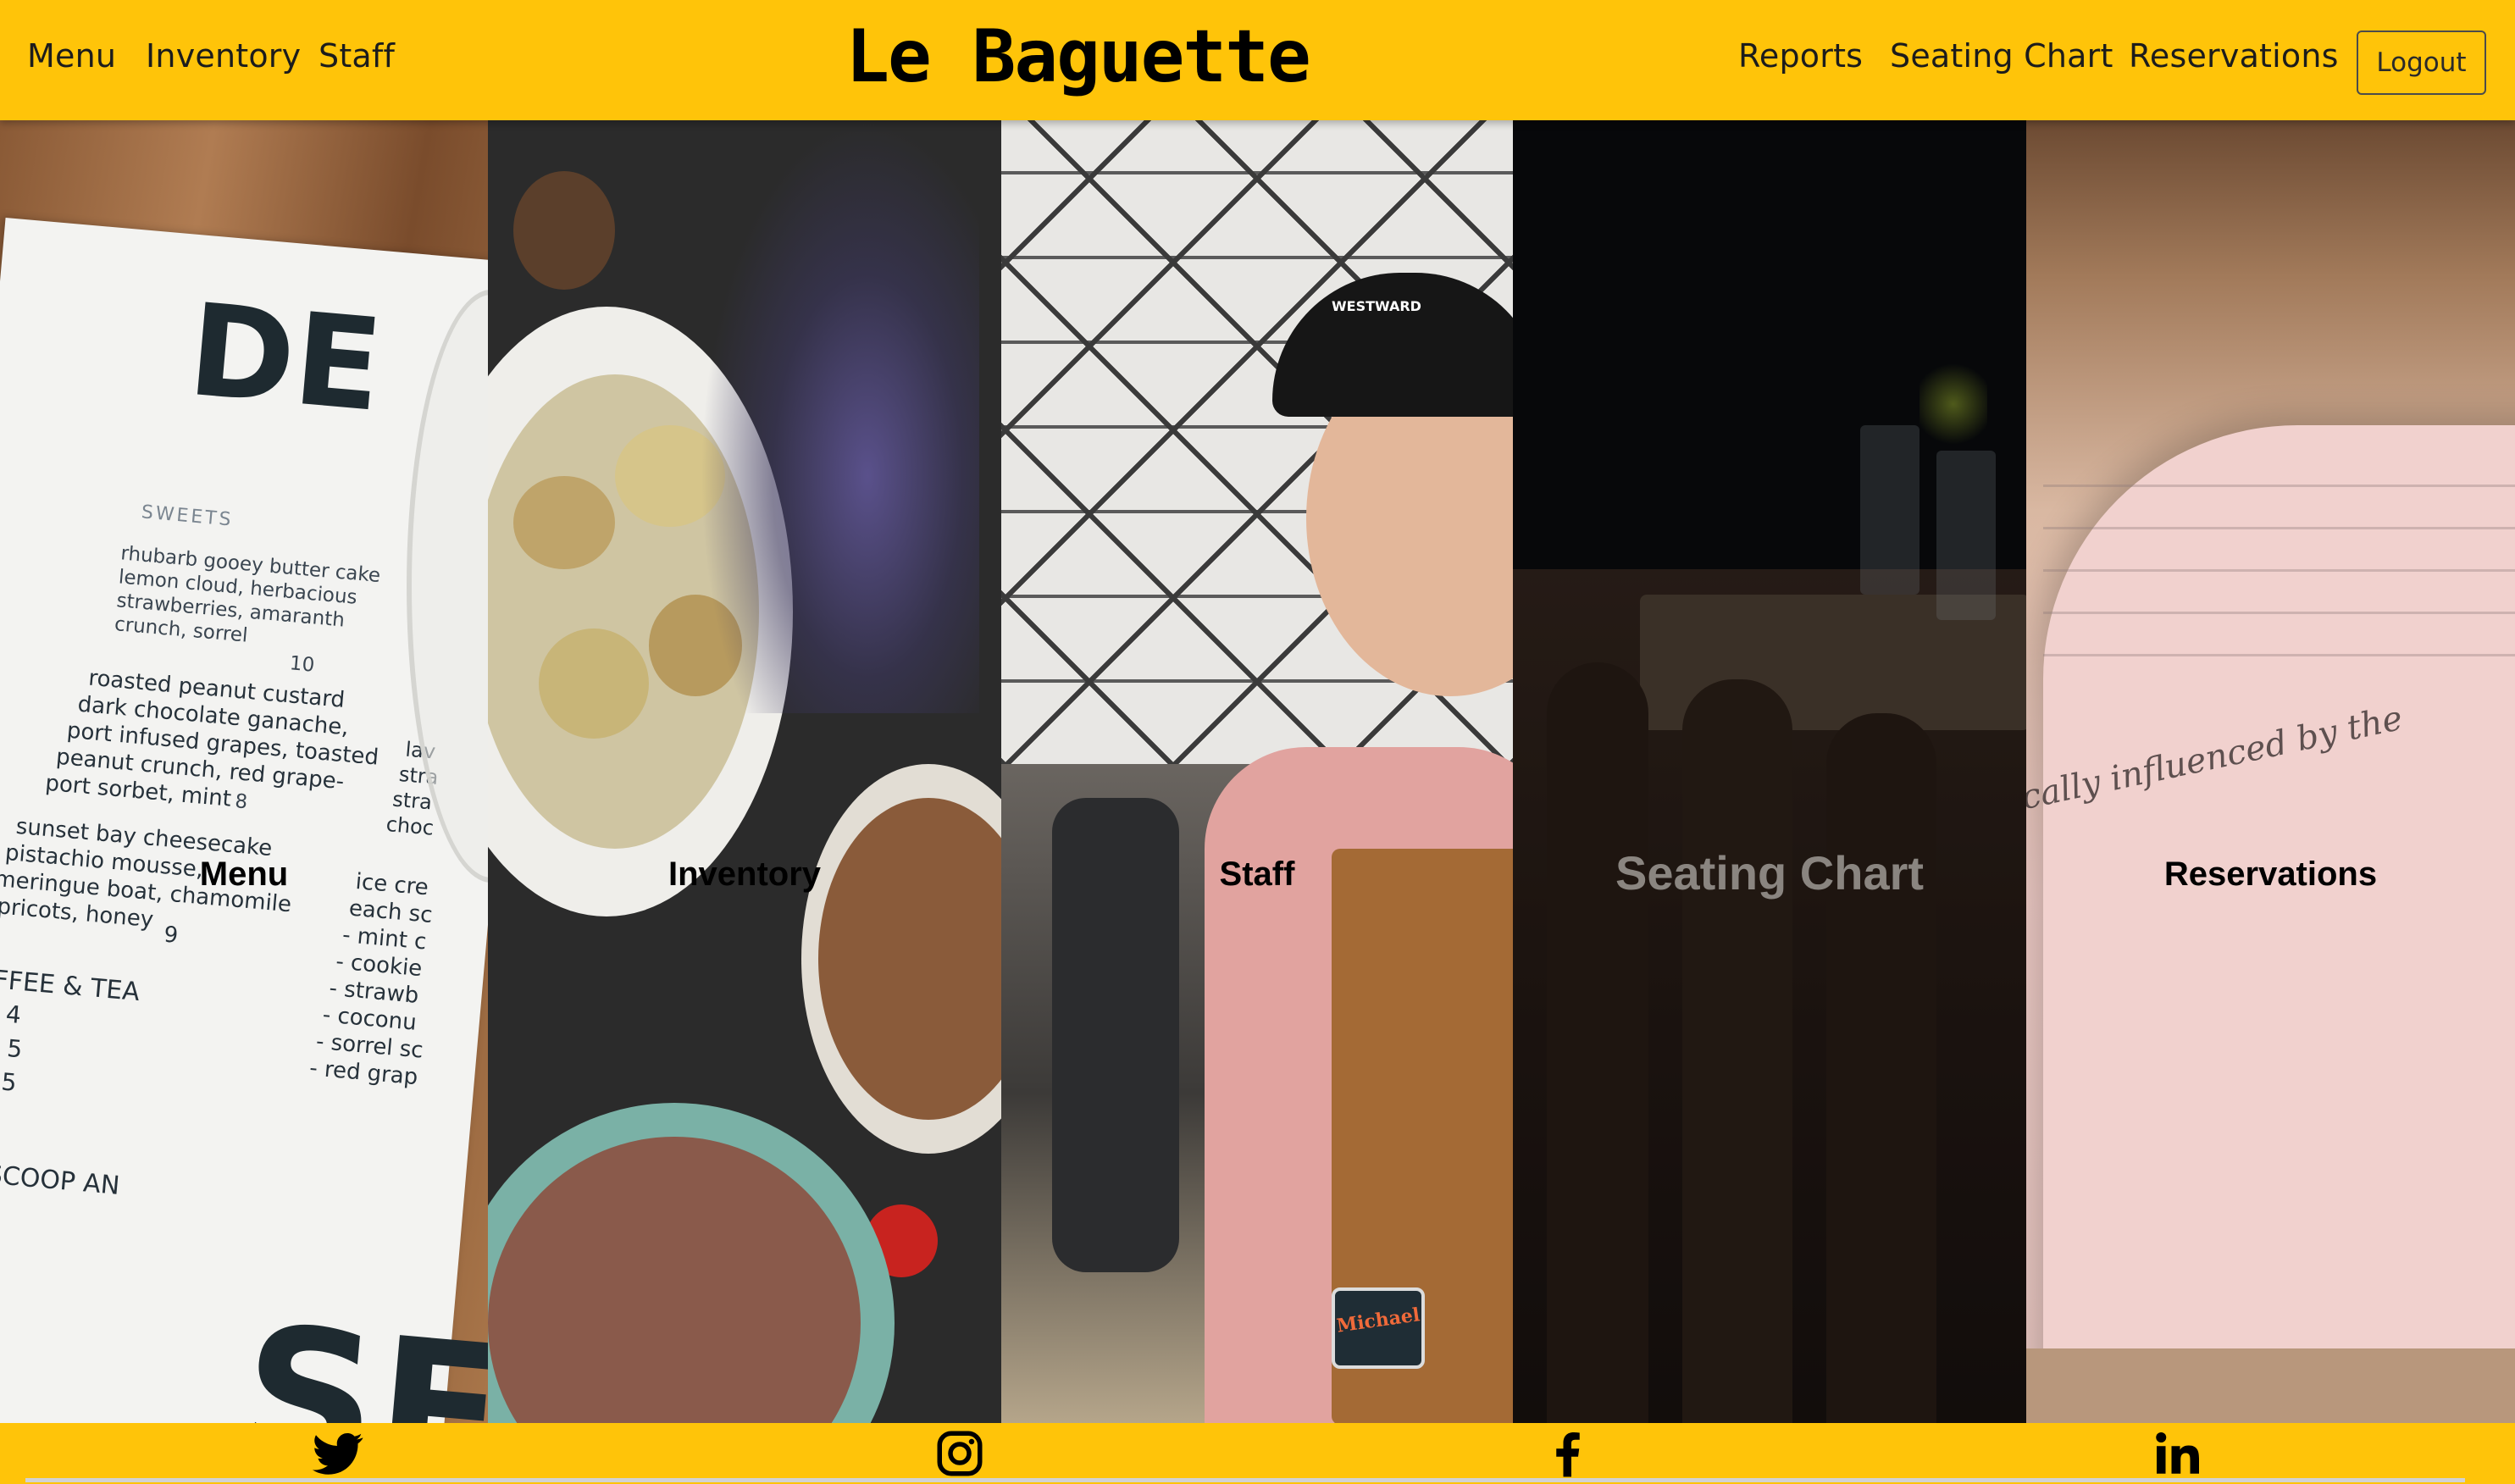 Image resolution: width=2515 pixels, height=1484 pixels. I want to click on facebook-icon, so click(1568, 1453).